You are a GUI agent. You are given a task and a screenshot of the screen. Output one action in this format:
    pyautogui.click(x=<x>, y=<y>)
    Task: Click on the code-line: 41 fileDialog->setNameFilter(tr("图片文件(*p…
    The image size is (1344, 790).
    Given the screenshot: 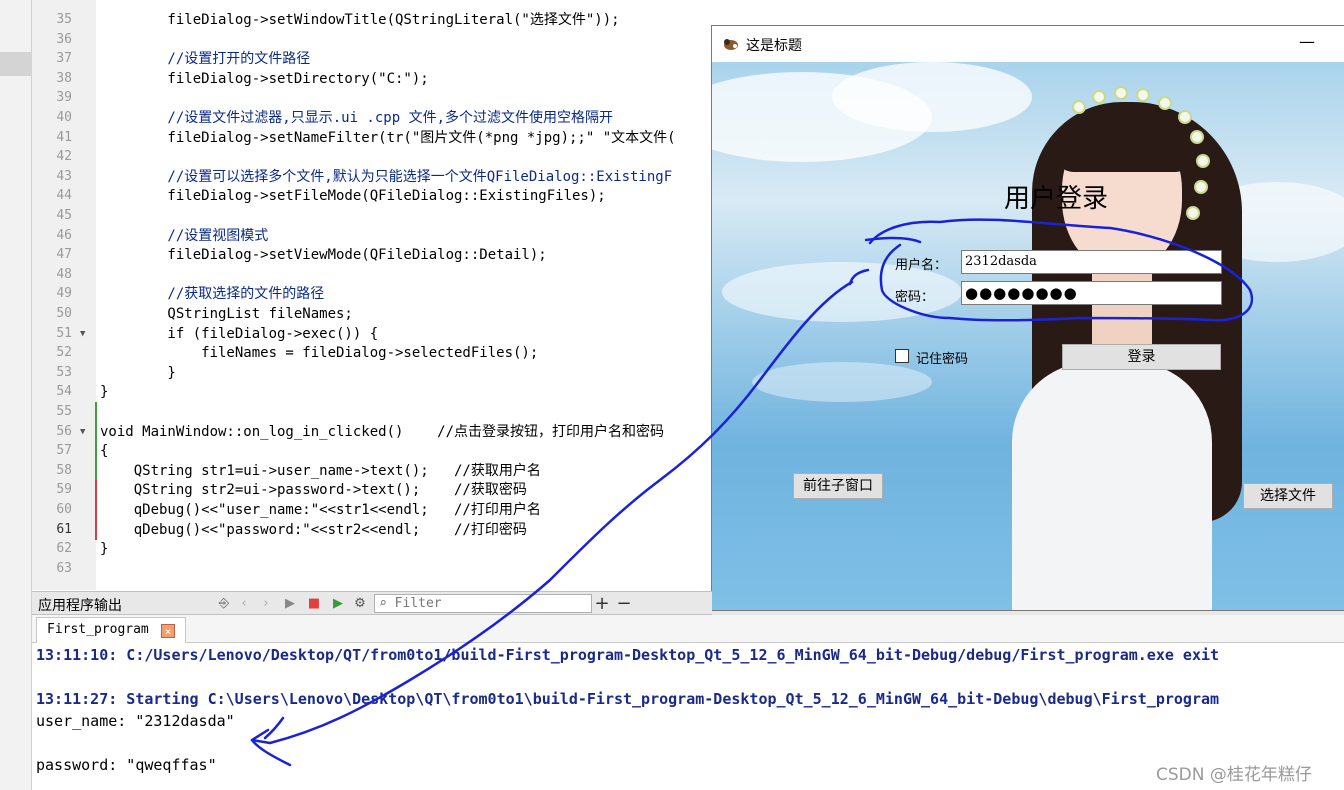 What is the action you would take?
    pyautogui.click(x=372, y=138)
    